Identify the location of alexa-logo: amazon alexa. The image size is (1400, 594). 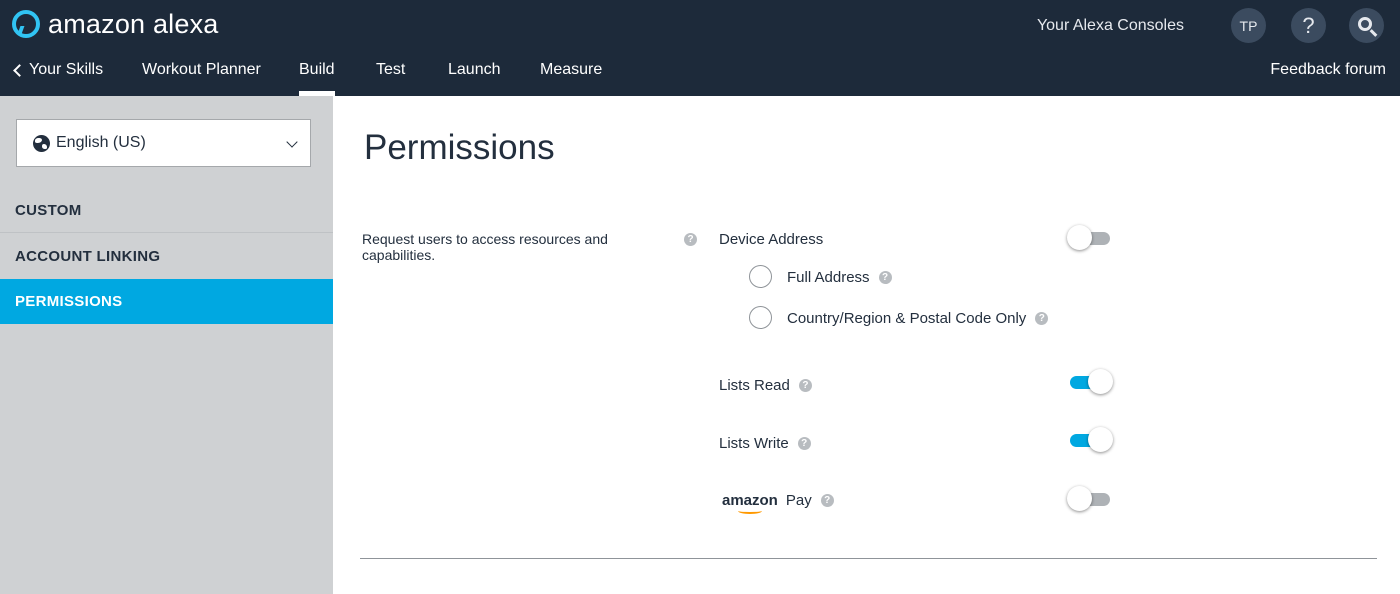
(115, 23).